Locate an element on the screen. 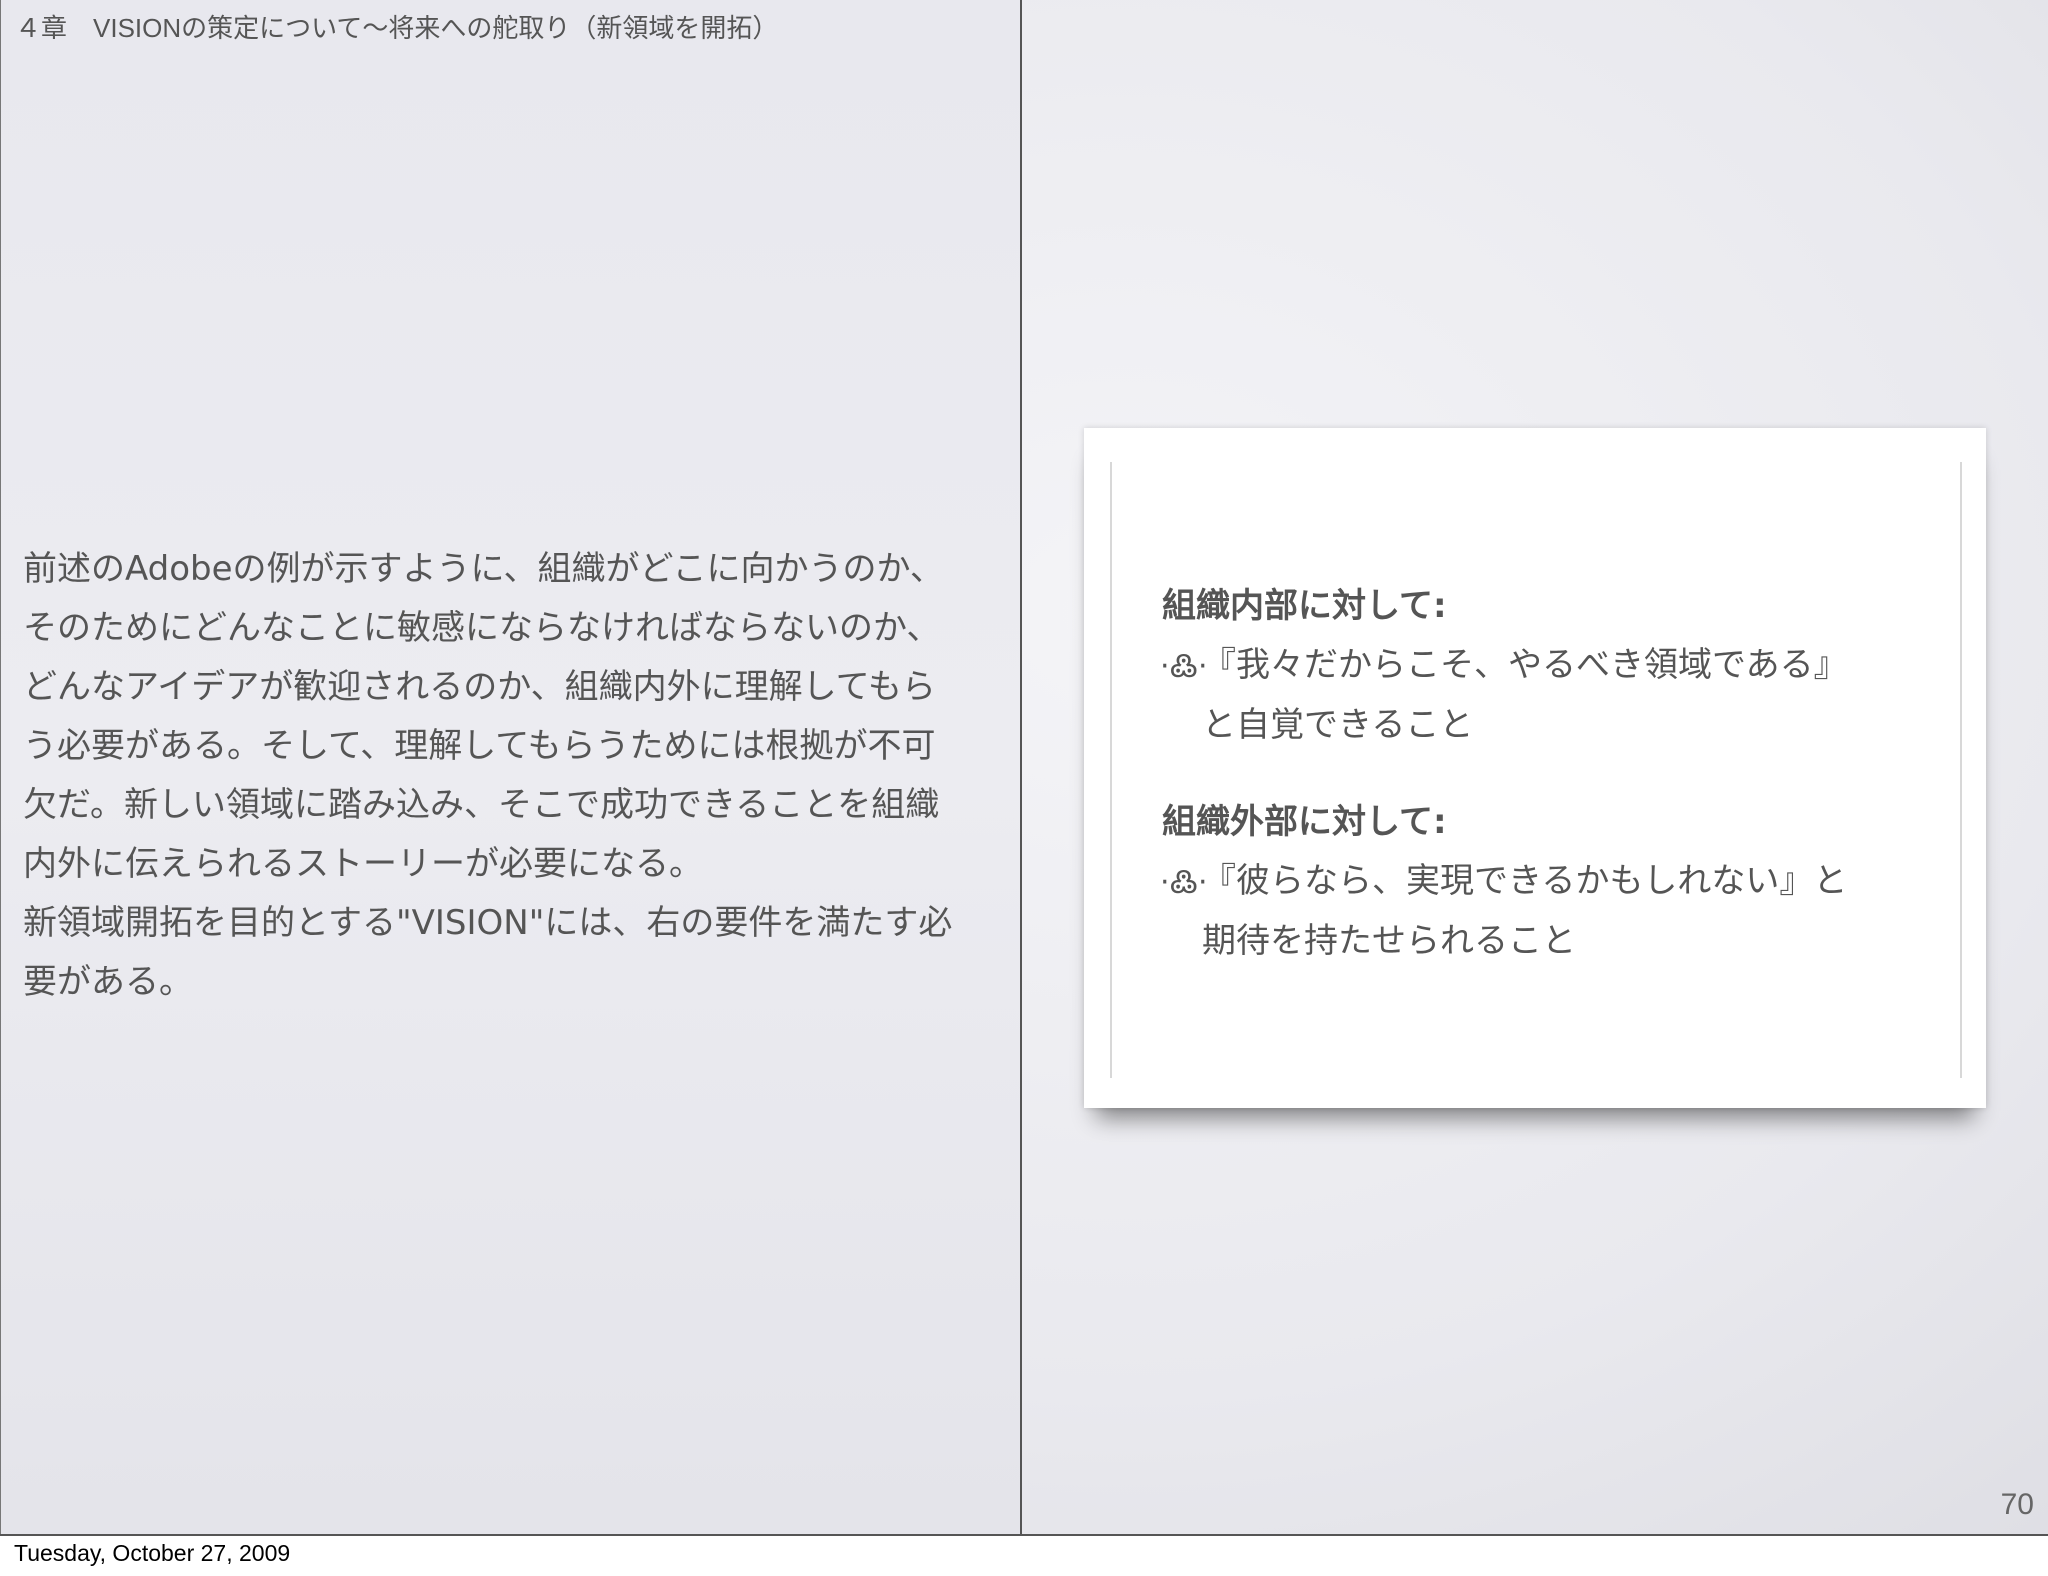 This screenshot has width=2048, height=1576. page-number: 70 is located at coordinates (2017, 1504).